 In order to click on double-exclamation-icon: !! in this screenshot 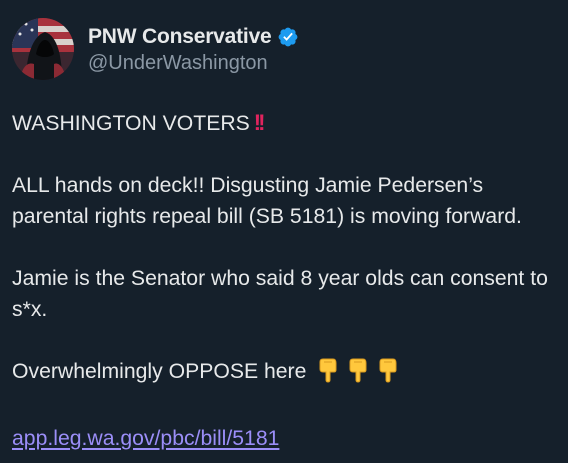, I will do `click(259, 122)`.